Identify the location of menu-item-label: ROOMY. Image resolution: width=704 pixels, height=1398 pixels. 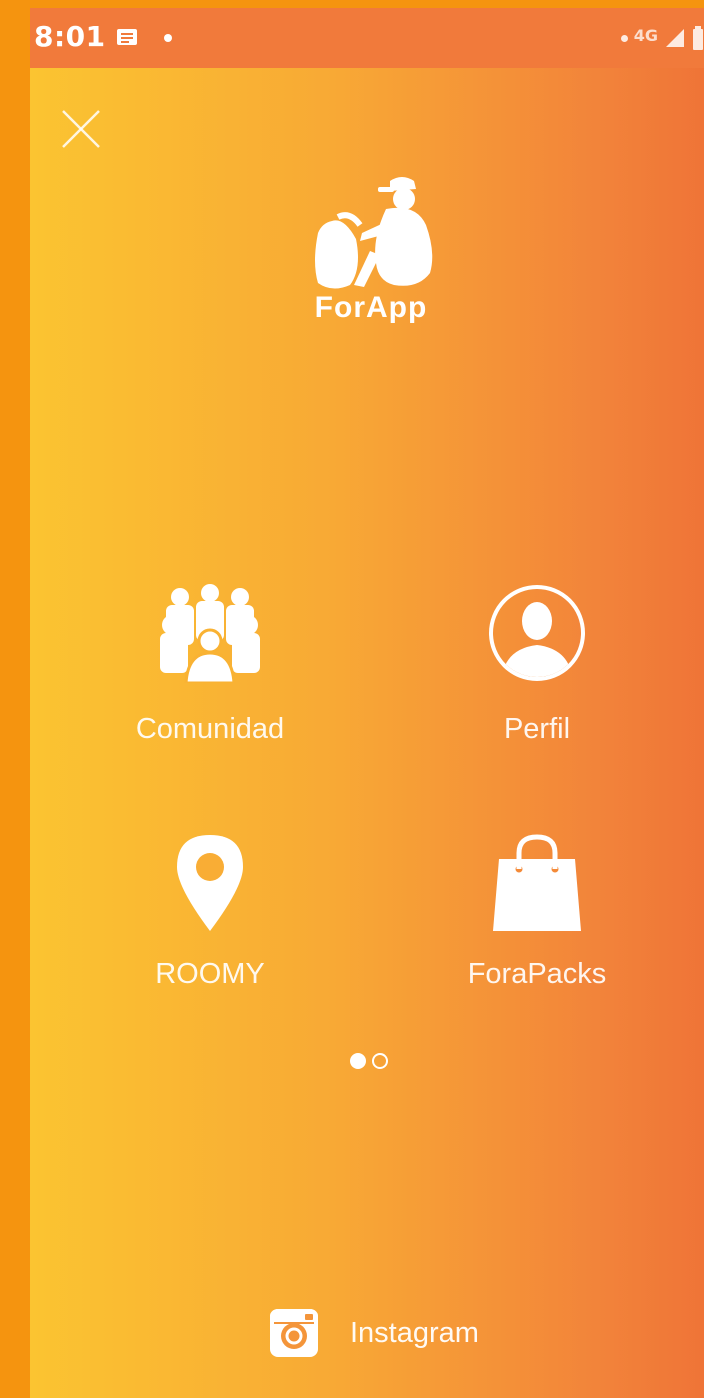
(210, 974).